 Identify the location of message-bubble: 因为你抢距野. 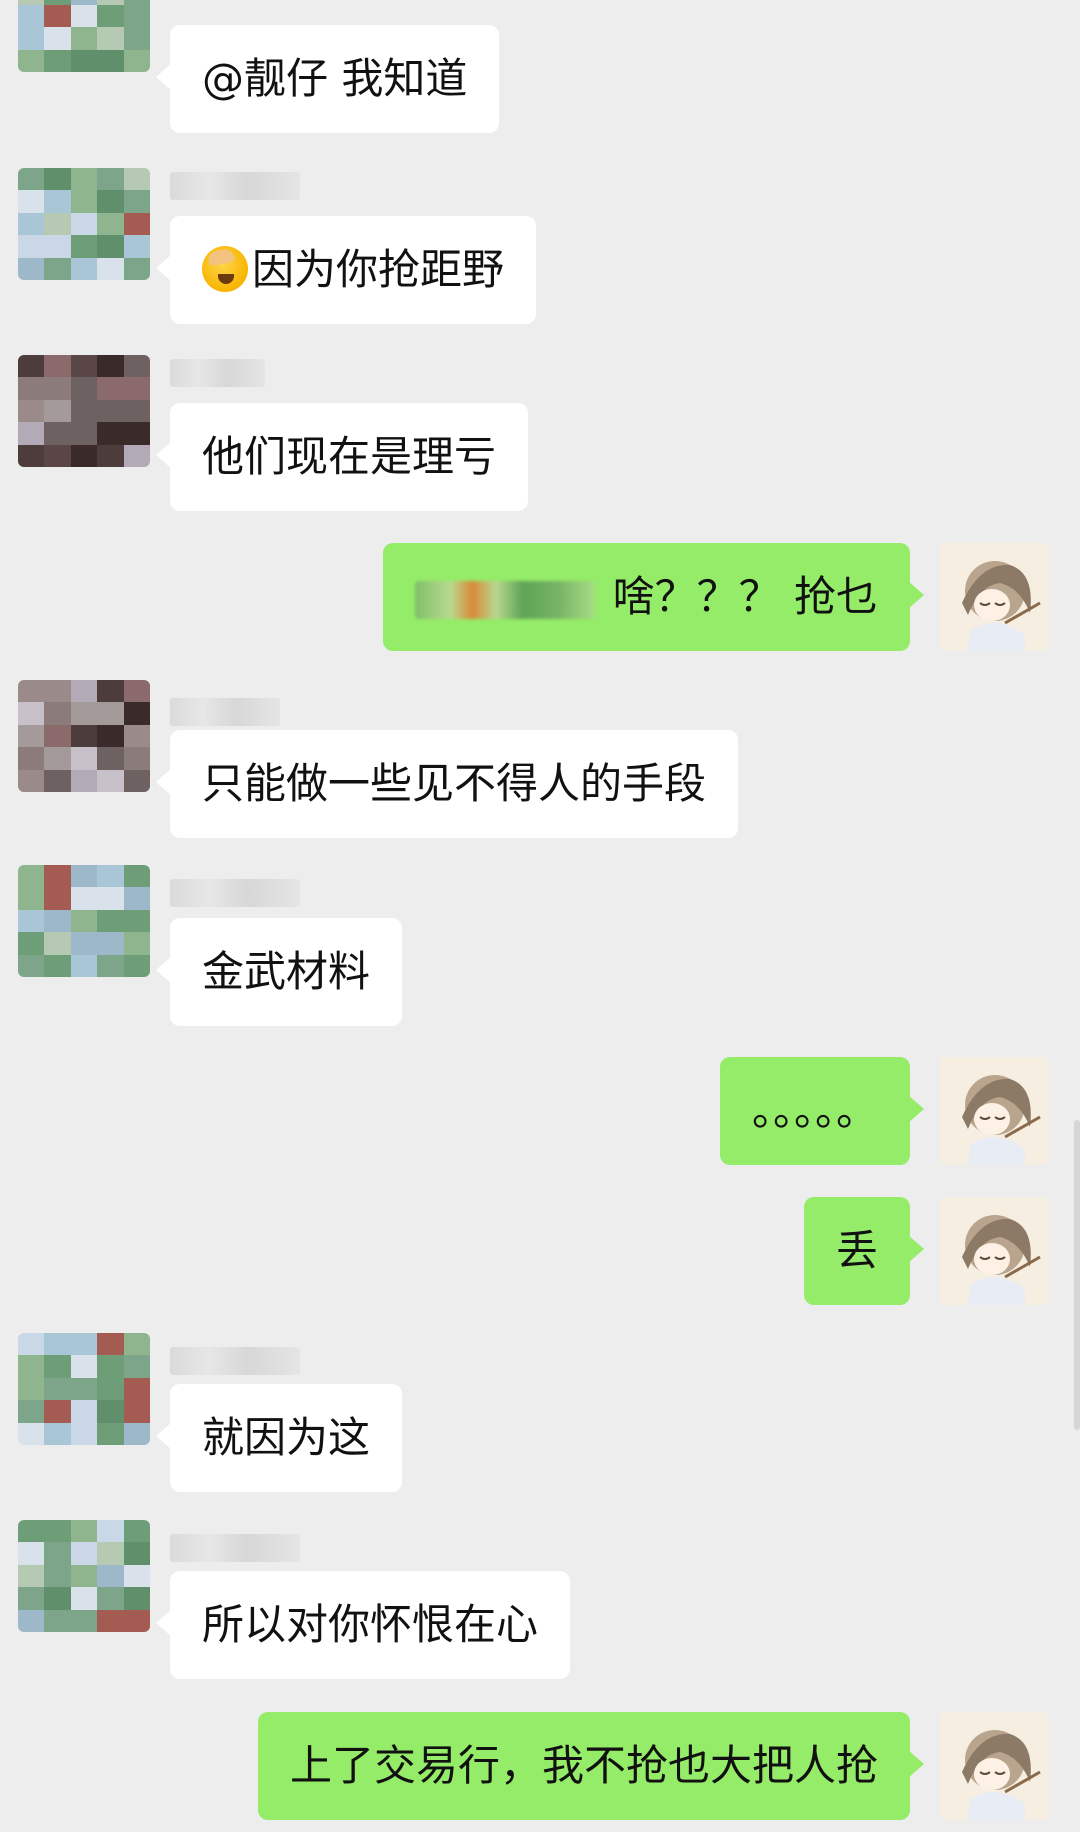
(346, 270).